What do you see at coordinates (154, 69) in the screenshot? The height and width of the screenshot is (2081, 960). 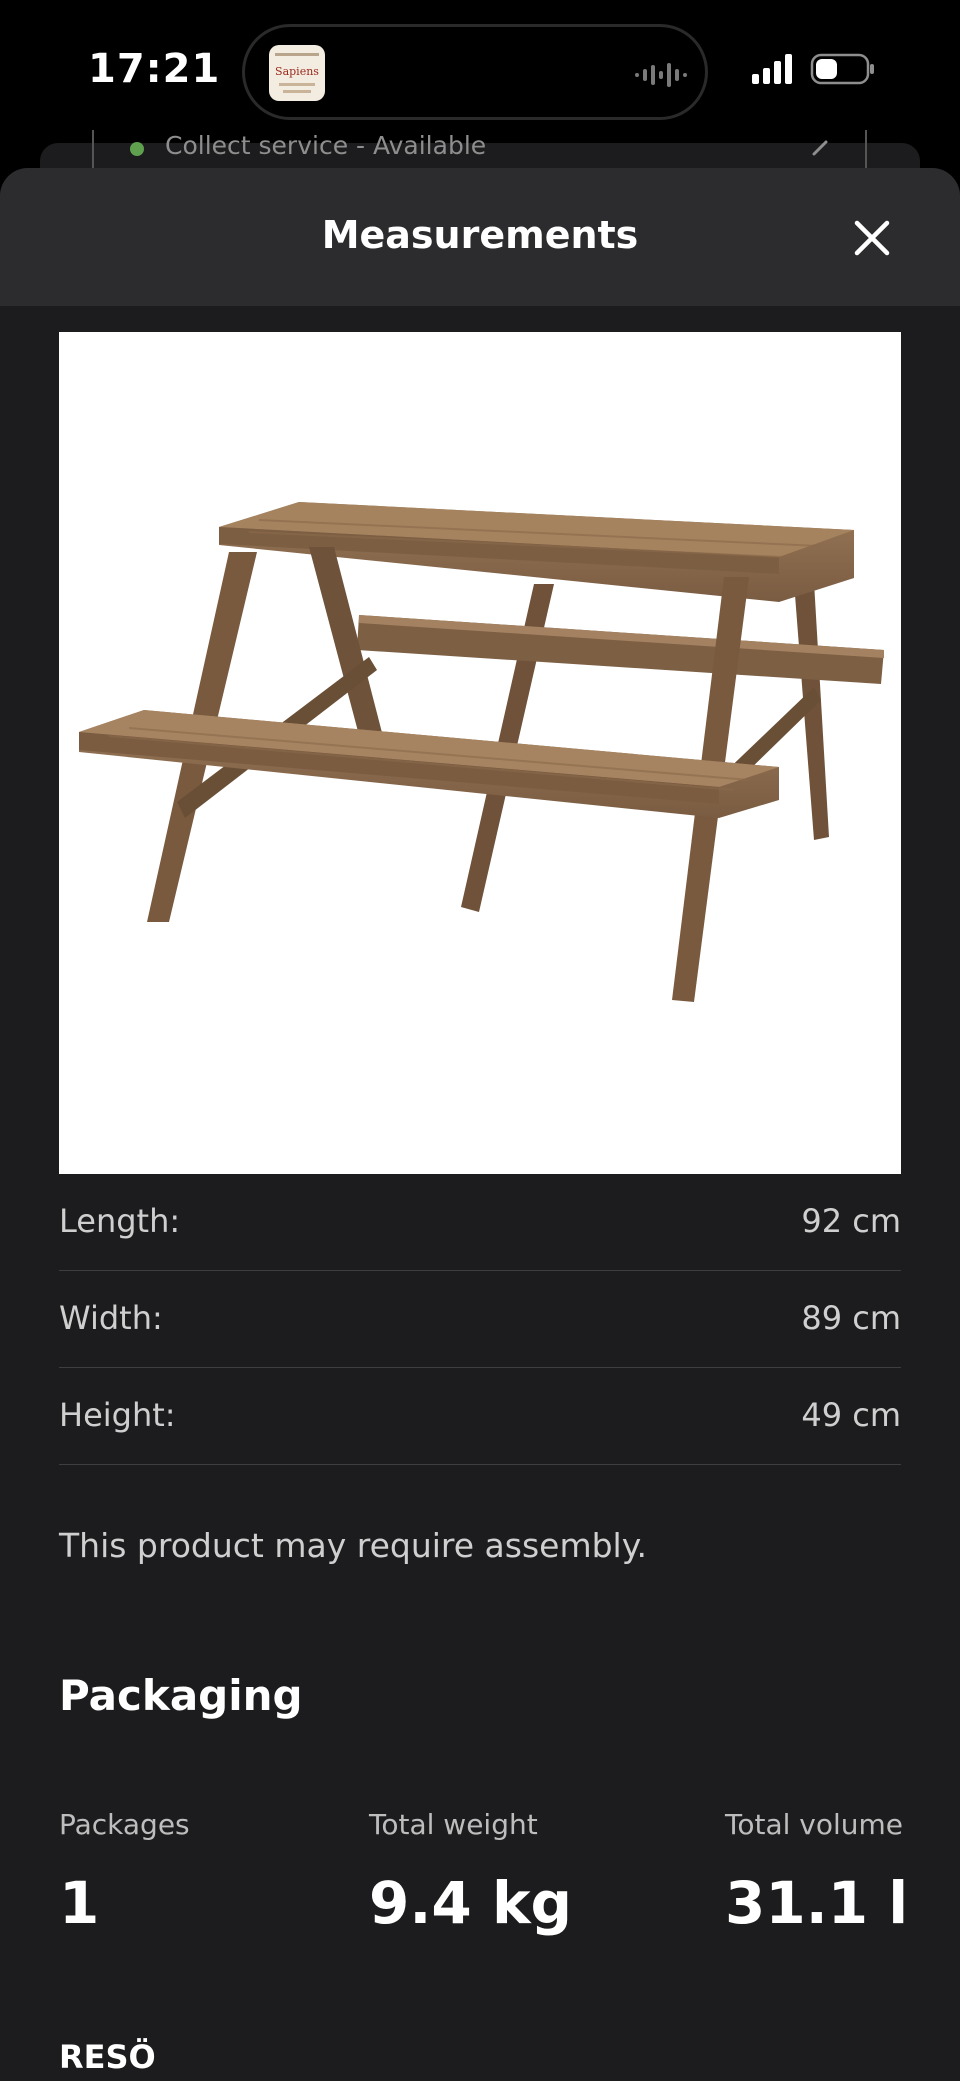 I see `clock: 17:21` at bounding box center [154, 69].